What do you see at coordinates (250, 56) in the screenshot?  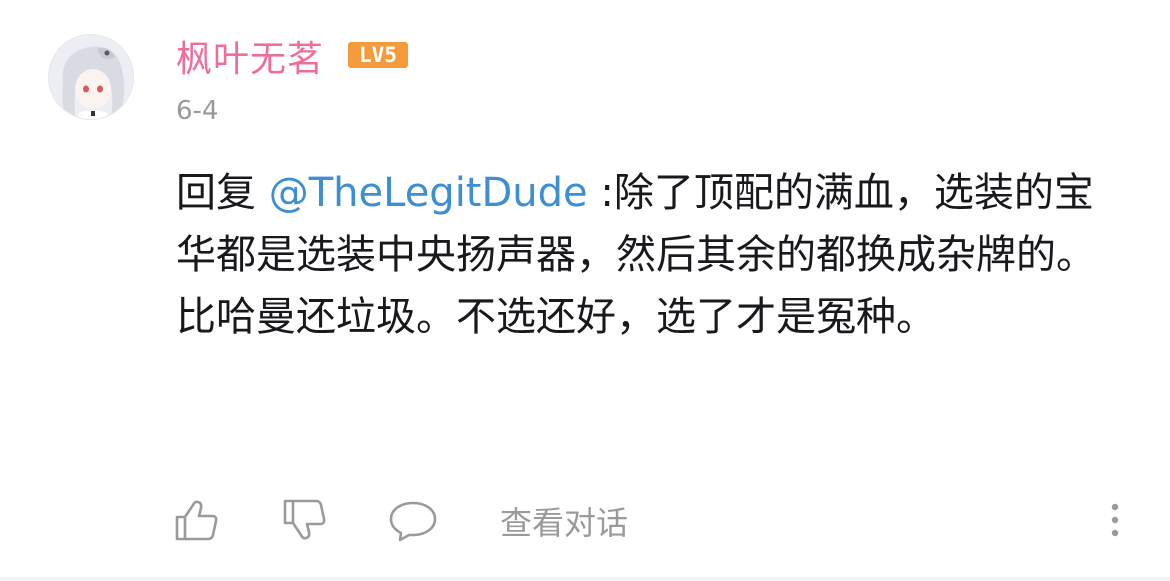 I see `username: 枫叶无茗` at bounding box center [250, 56].